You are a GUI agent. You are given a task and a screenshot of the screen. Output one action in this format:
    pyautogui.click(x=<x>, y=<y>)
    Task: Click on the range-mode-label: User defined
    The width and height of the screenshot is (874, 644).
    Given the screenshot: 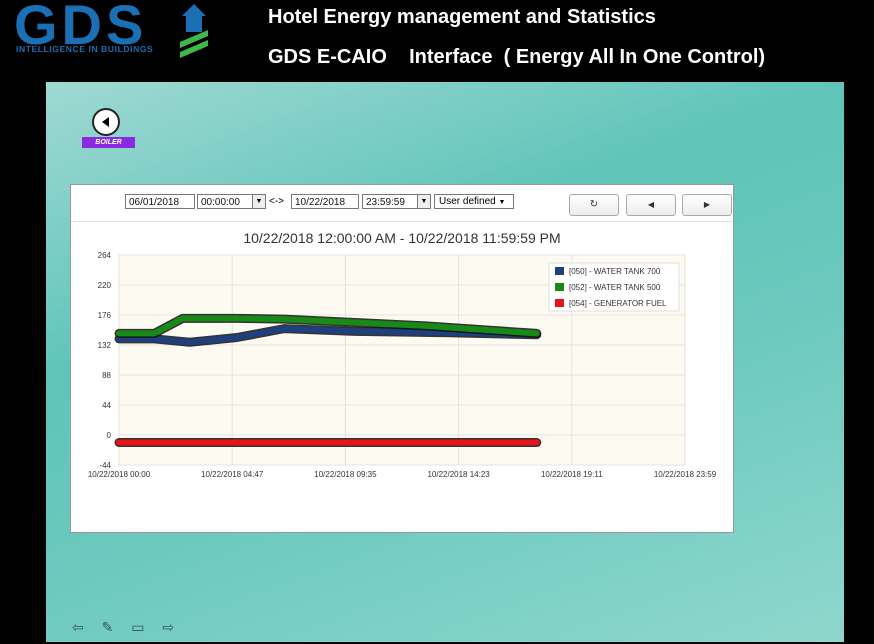 What is the action you would take?
    pyautogui.click(x=467, y=201)
    